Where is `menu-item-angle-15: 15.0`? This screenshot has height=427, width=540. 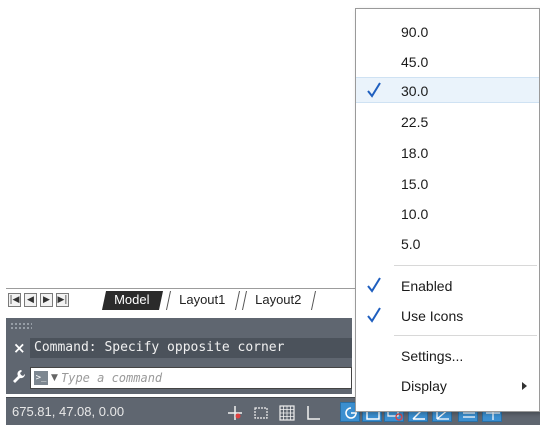
menu-item-angle-15: 15.0 is located at coordinates (447, 184).